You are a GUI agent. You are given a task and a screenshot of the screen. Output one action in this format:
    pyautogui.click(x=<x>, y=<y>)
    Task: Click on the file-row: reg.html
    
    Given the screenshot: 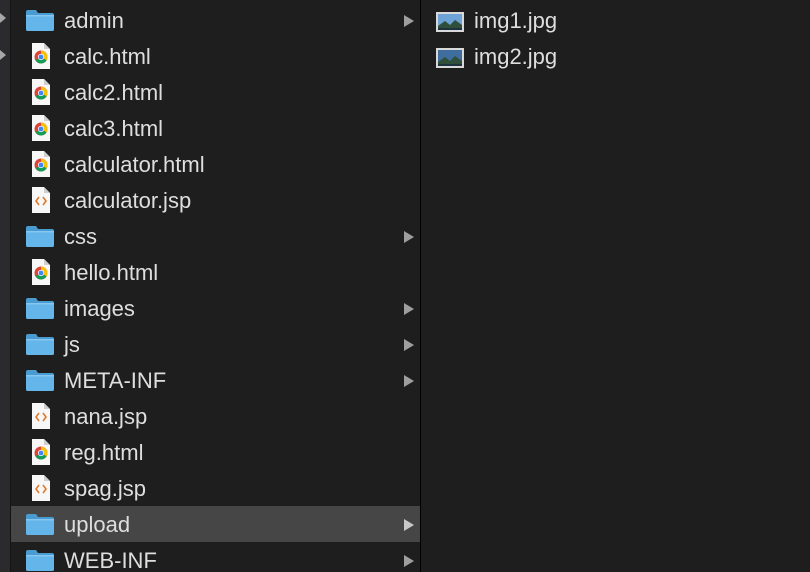 What is the action you would take?
    pyautogui.click(x=215, y=452)
    